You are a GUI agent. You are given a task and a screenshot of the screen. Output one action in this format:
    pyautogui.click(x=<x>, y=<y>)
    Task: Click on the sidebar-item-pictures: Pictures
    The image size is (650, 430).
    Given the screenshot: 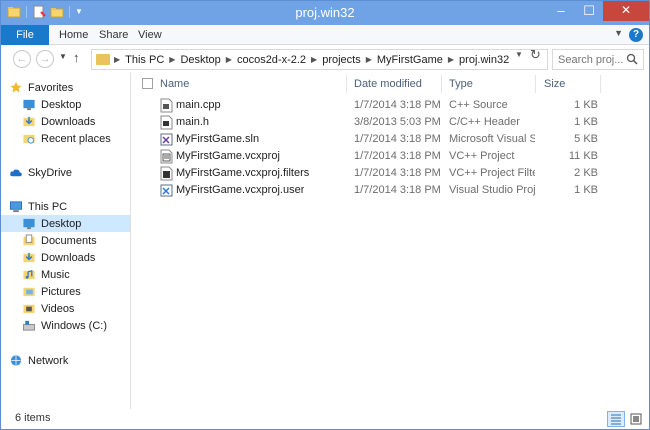 What is the action you would take?
    pyautogui.click(x=65, y=291)
    